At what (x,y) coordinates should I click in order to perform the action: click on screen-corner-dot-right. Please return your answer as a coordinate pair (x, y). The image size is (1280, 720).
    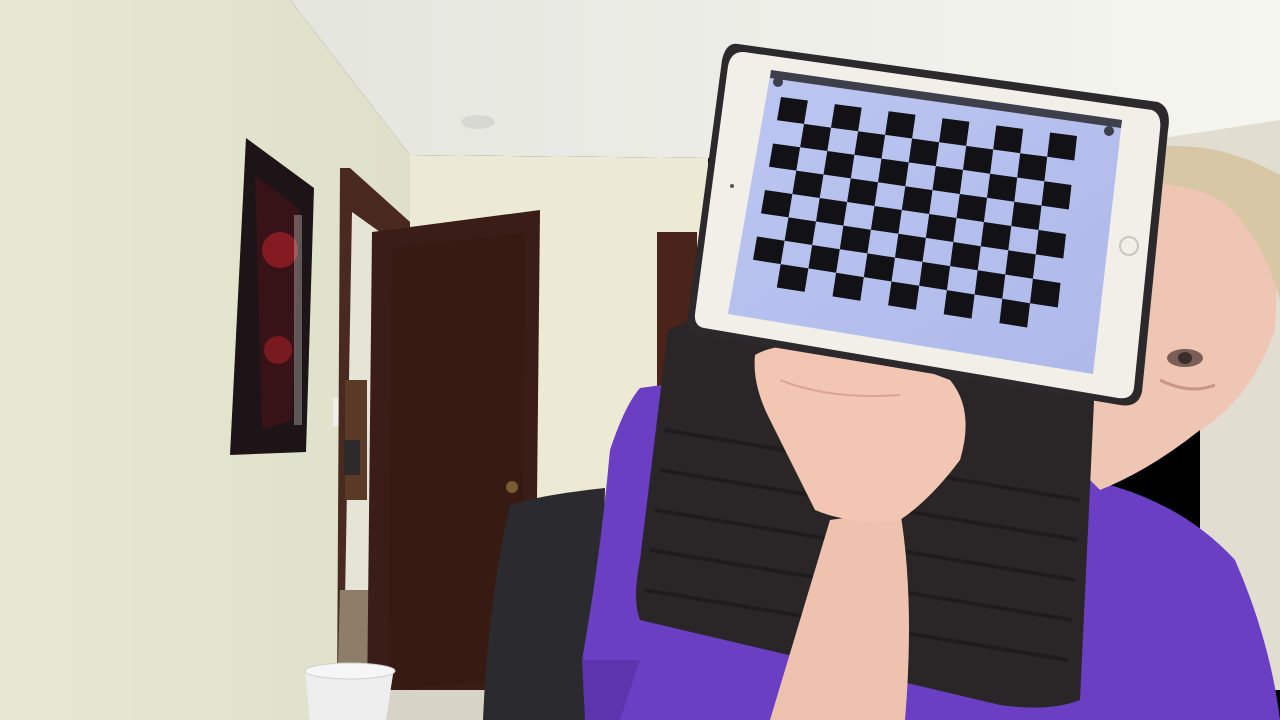
    Looking at the image, I should click on (1109, 131).